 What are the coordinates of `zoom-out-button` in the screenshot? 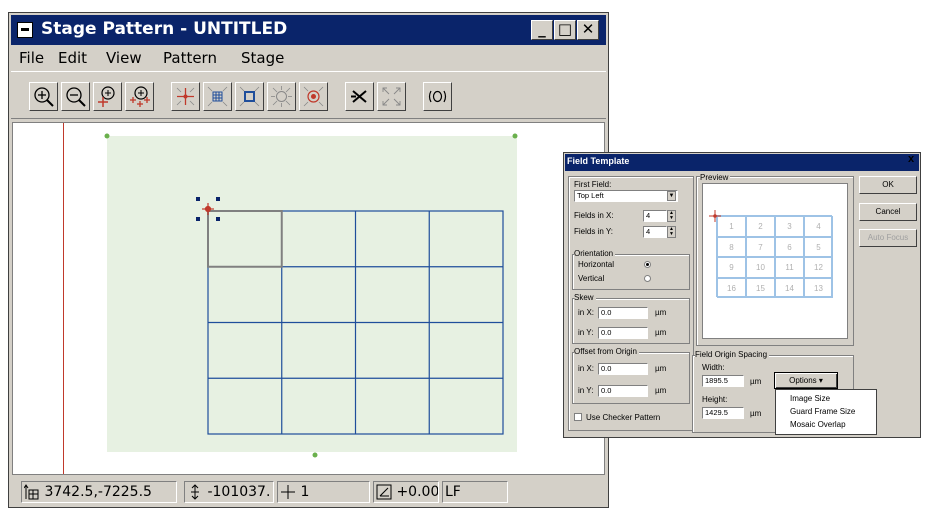 It's located at (75, 96).